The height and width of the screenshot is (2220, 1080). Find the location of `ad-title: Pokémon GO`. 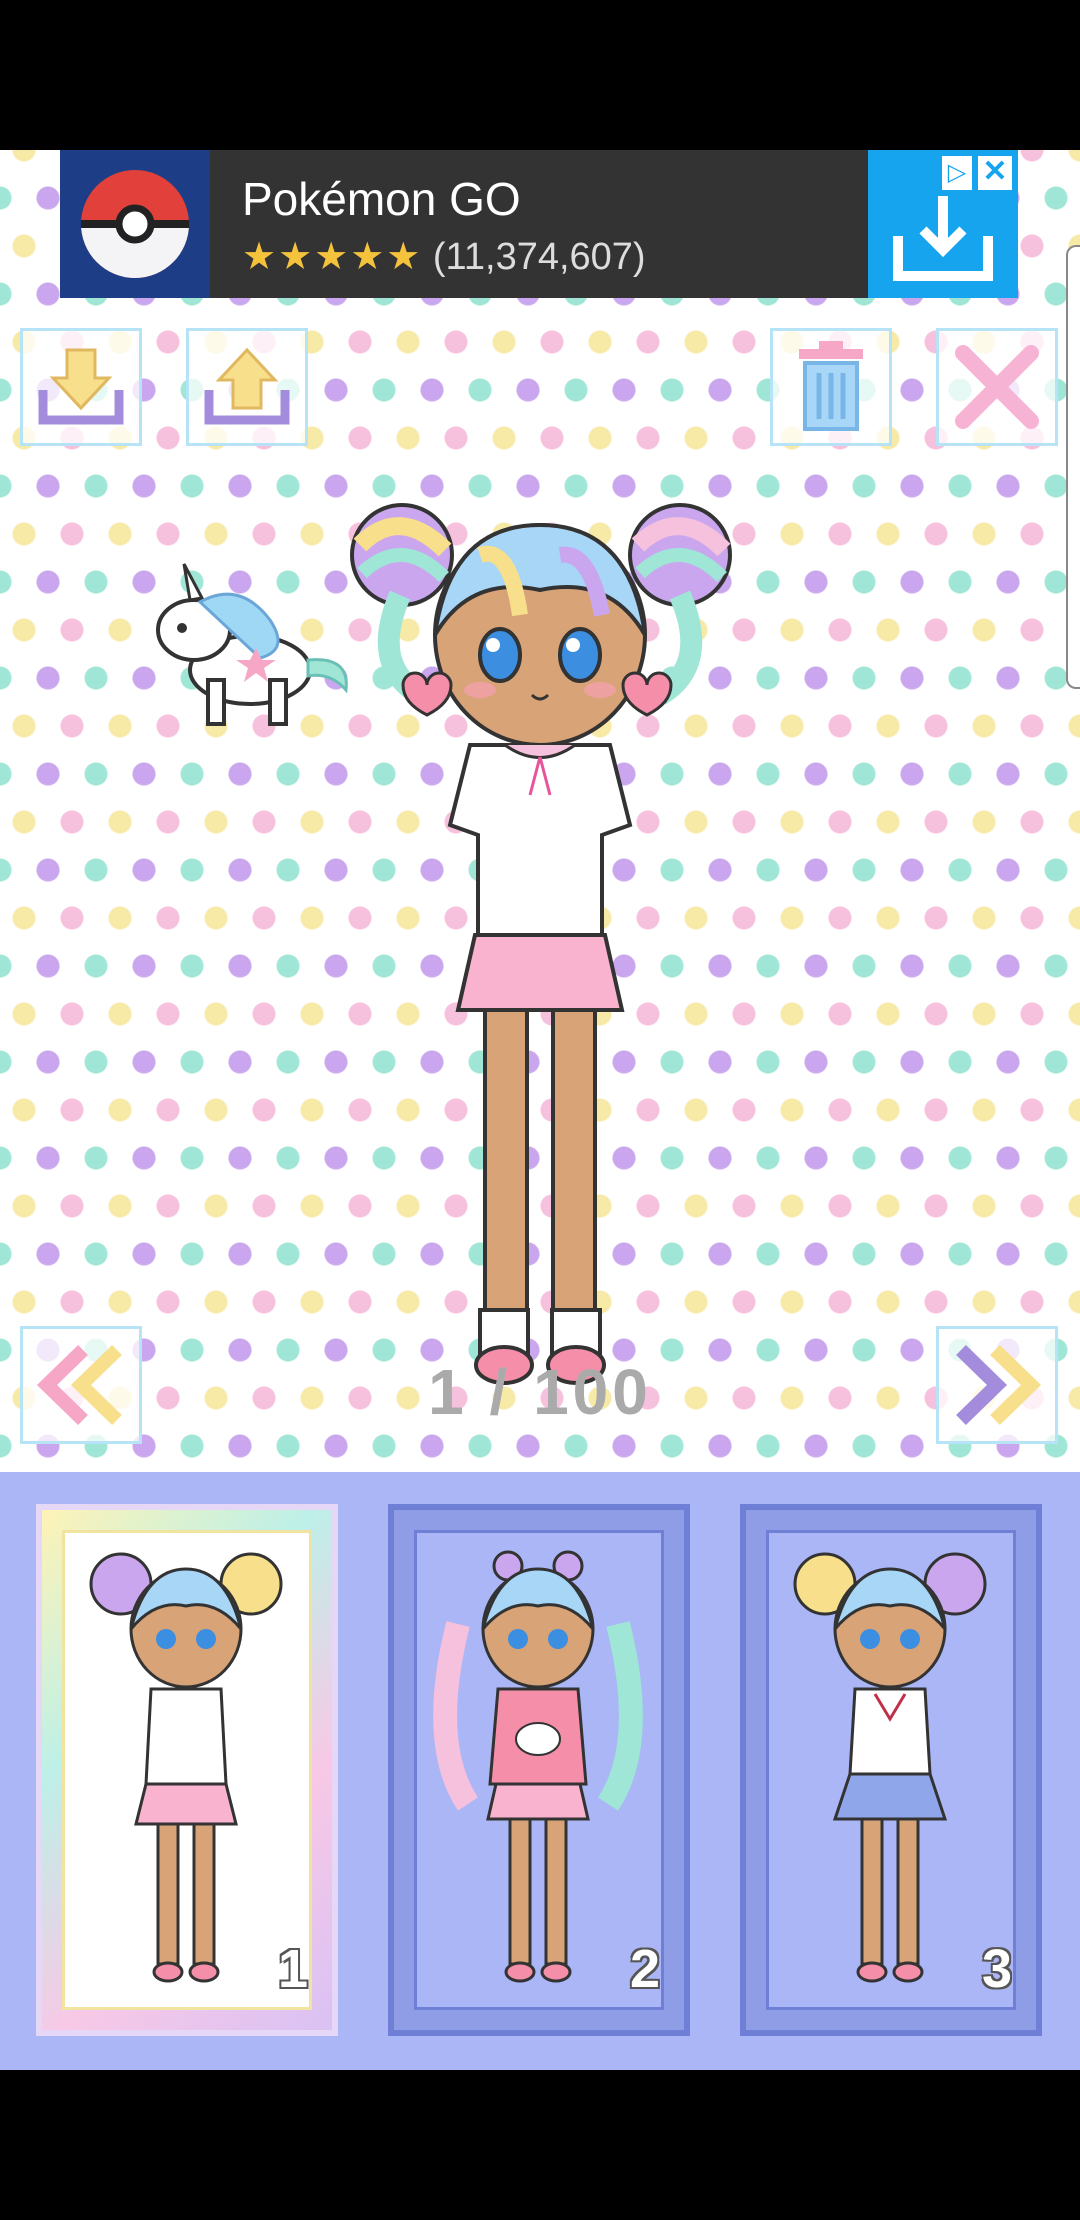

ad-title: Pokémon GO is located at coordinates (381, 199).